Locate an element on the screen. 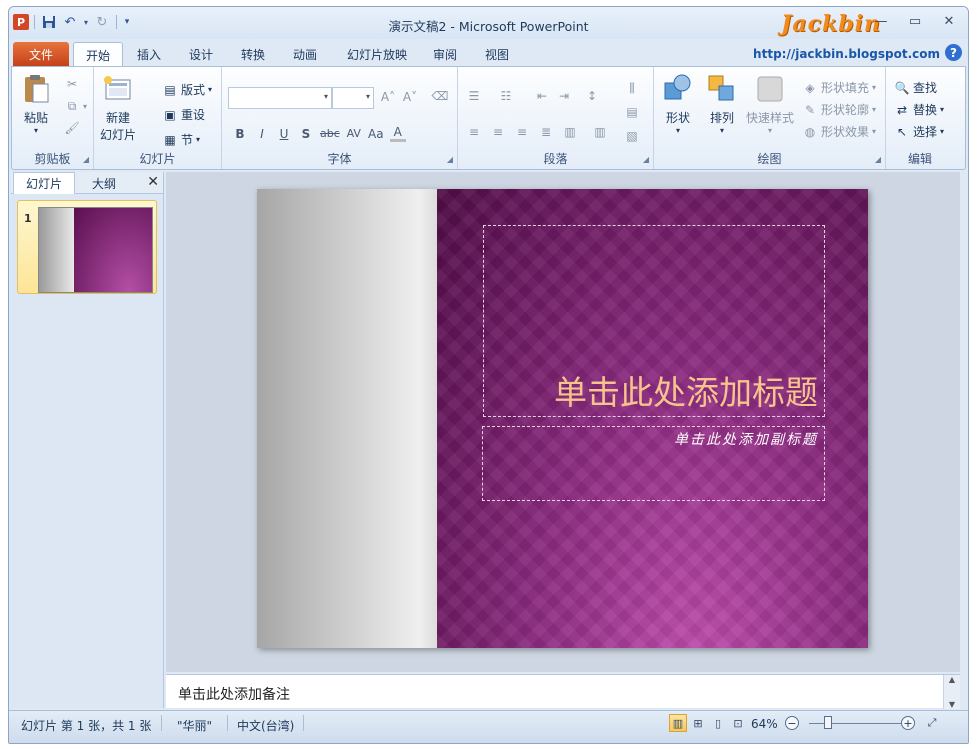  zoom-slider-thumb is located at coordinates (828, 722).